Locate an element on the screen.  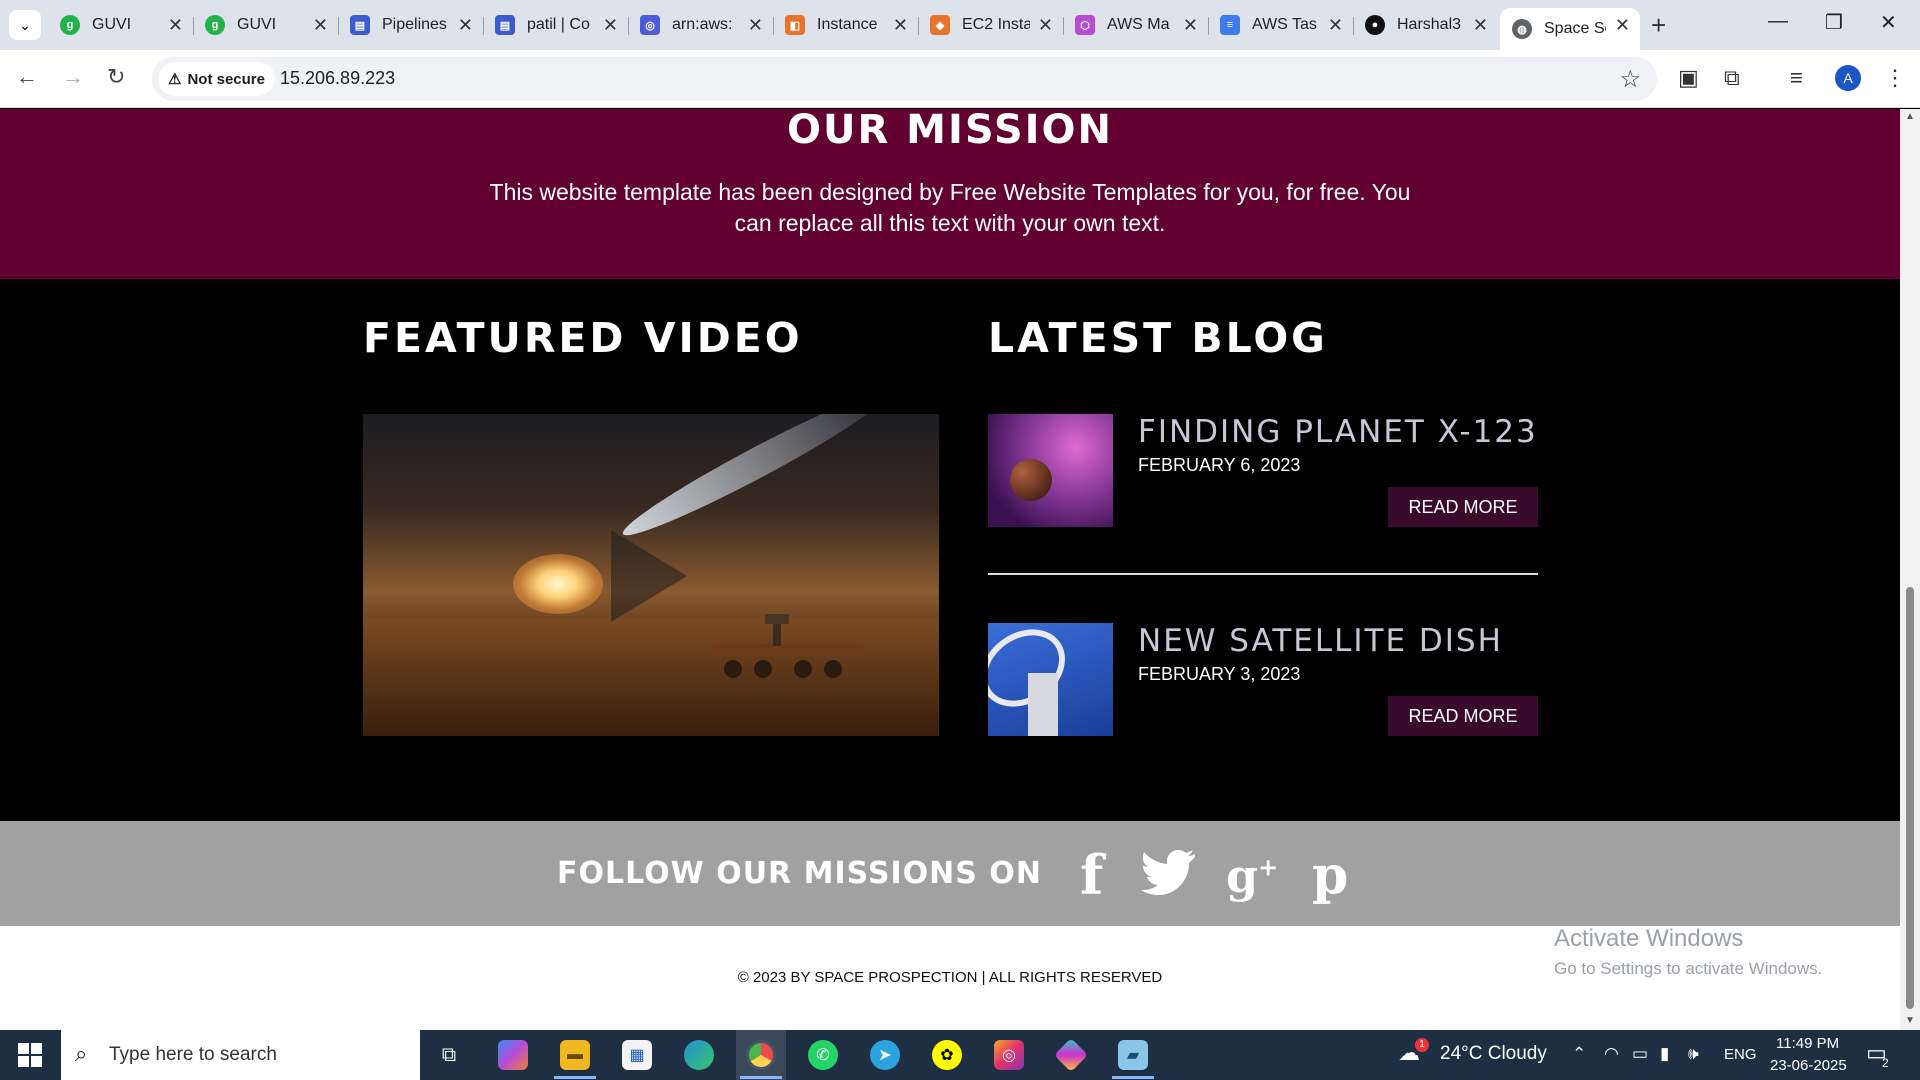
aws-ec2-icon: ◧ is located at coordinates (795, 25).